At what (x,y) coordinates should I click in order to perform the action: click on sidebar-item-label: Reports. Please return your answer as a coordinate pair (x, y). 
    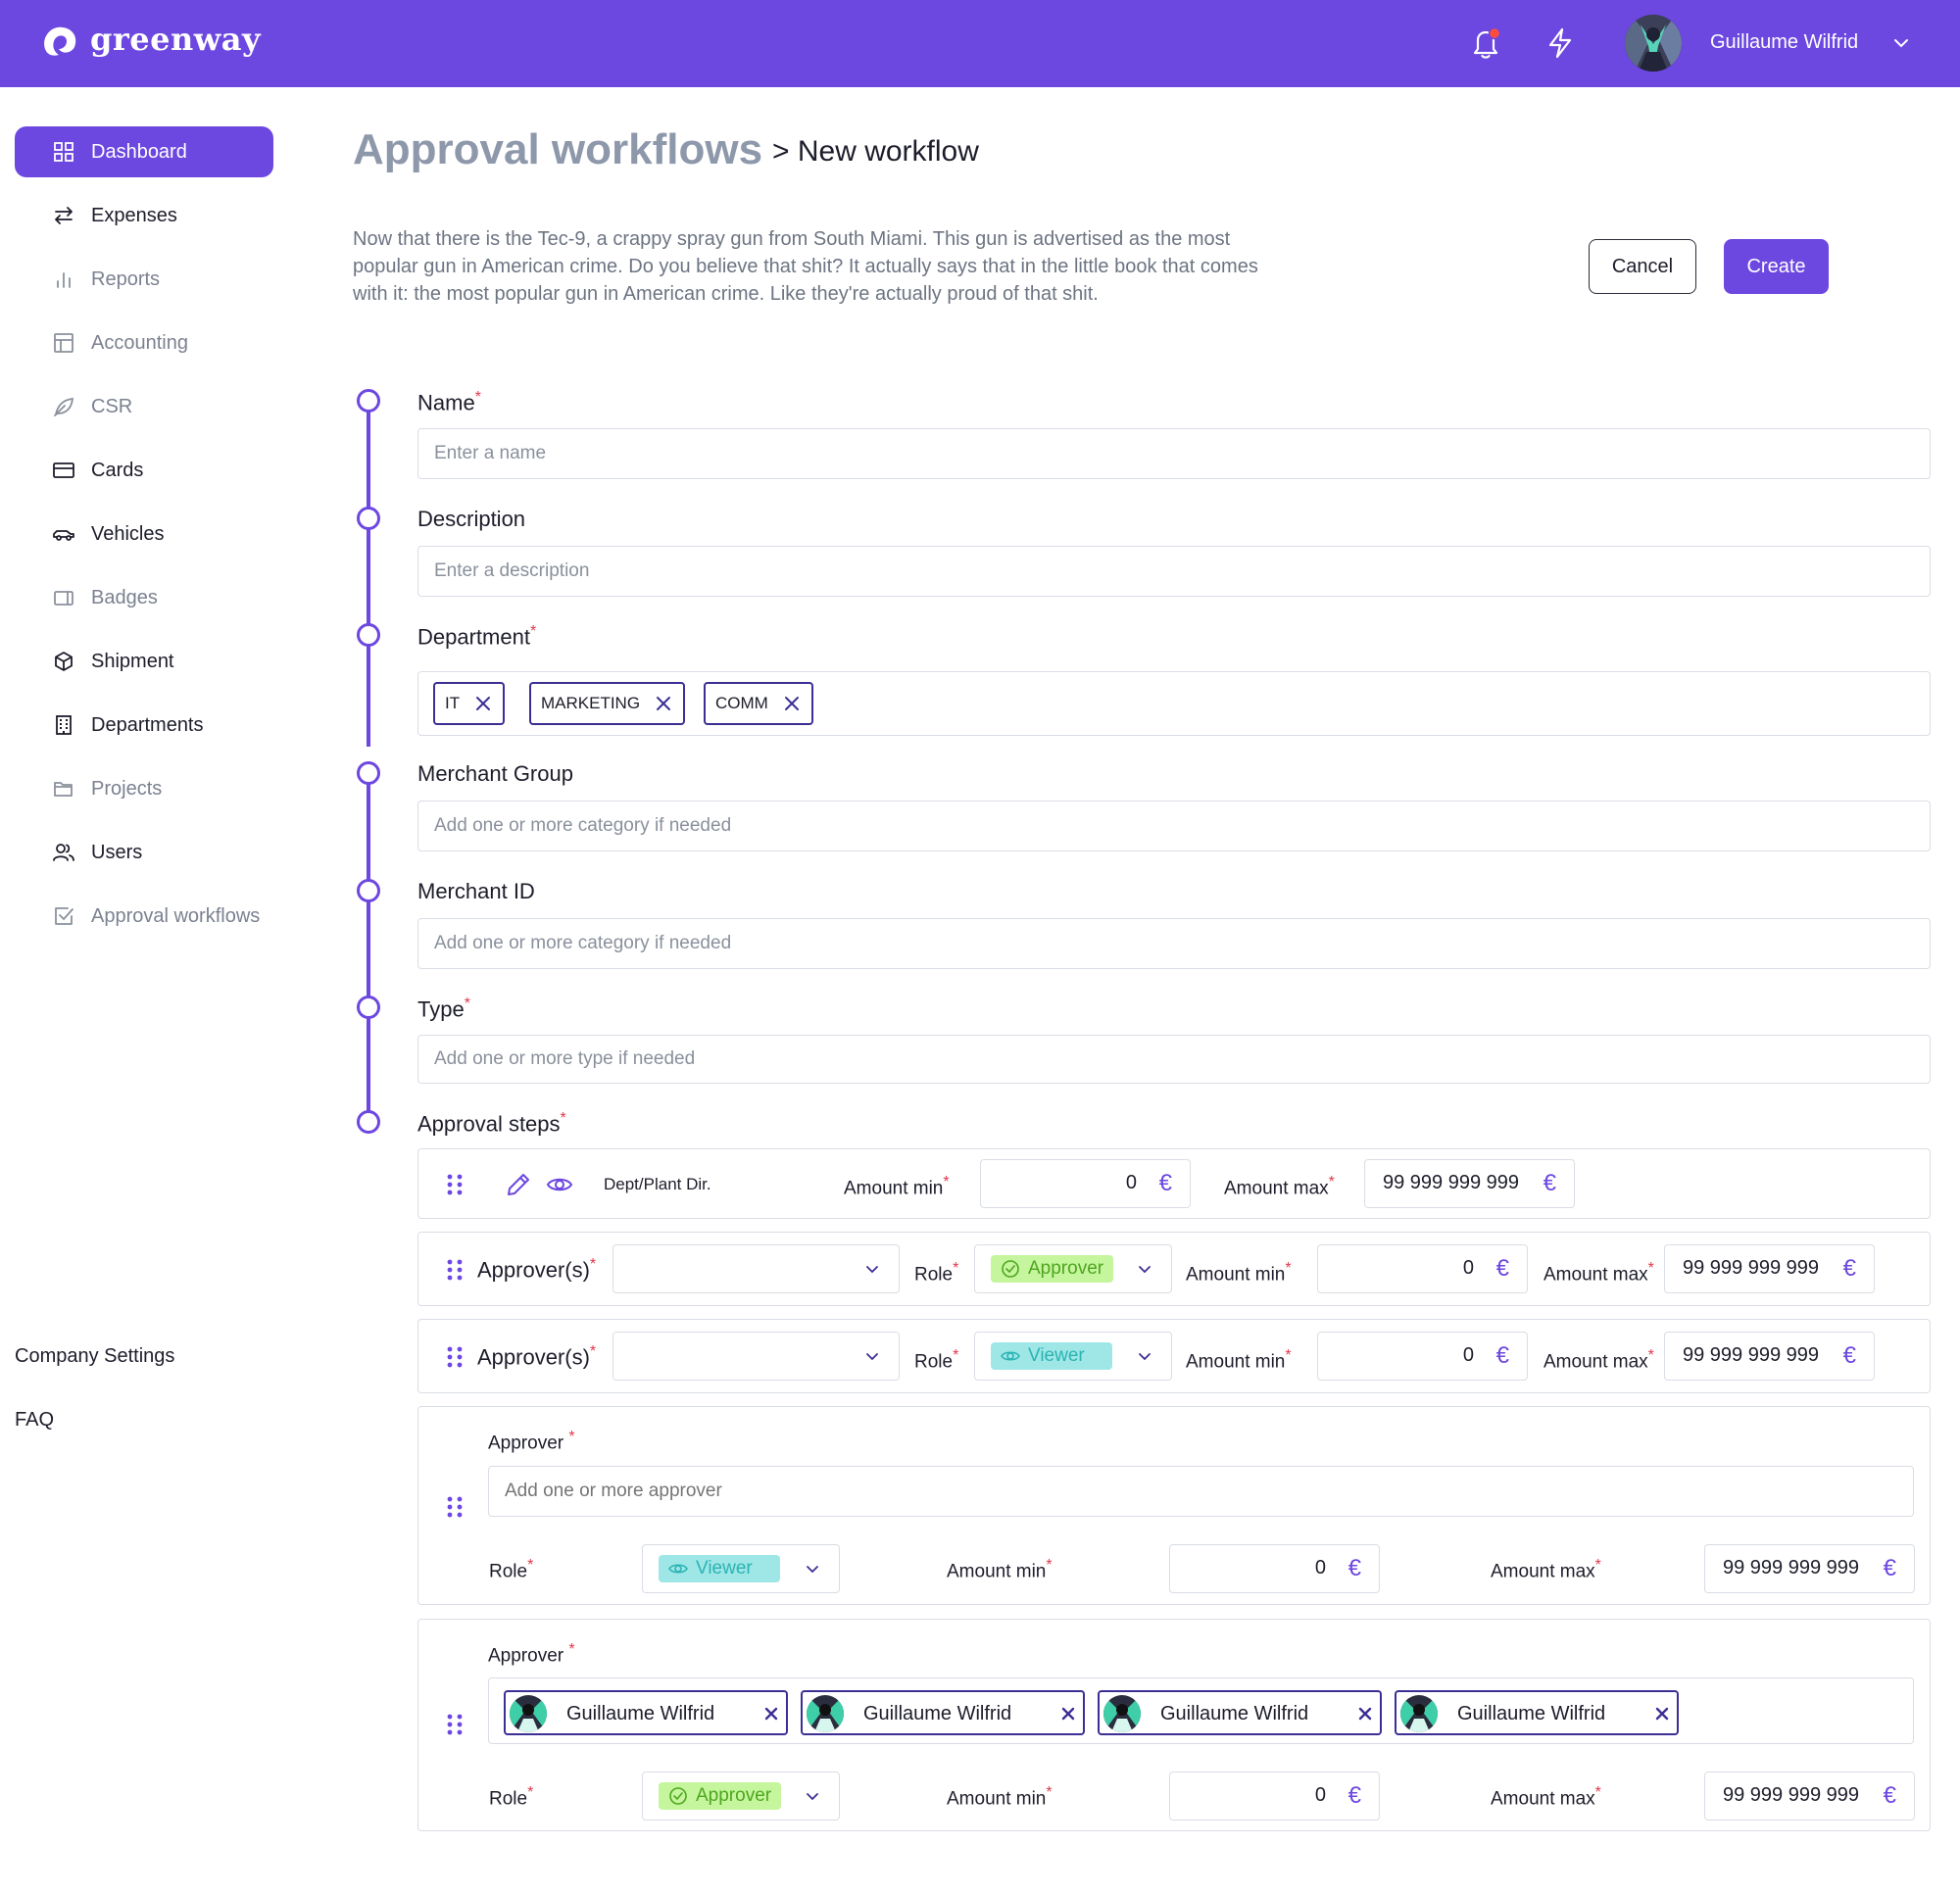
    Looking at the image, I should click on (126, 278).